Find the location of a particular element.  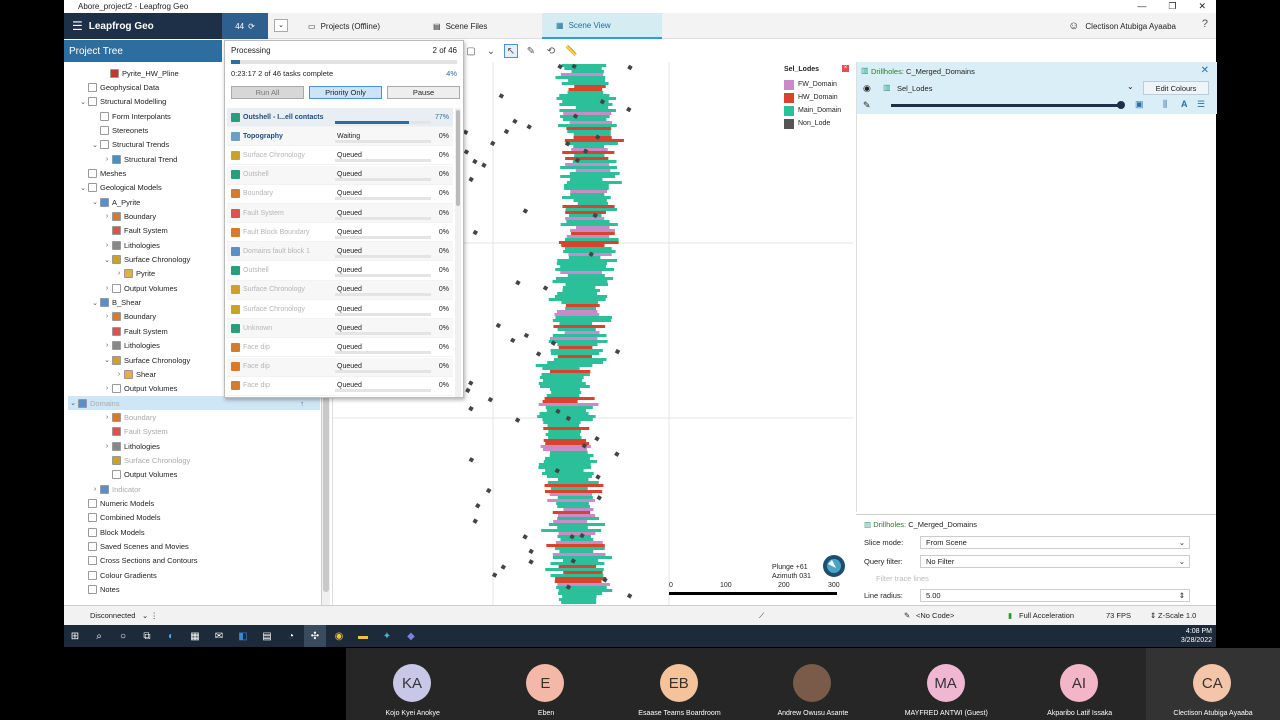

tree-item: Numeric Models is located at coordinates (116, 504).